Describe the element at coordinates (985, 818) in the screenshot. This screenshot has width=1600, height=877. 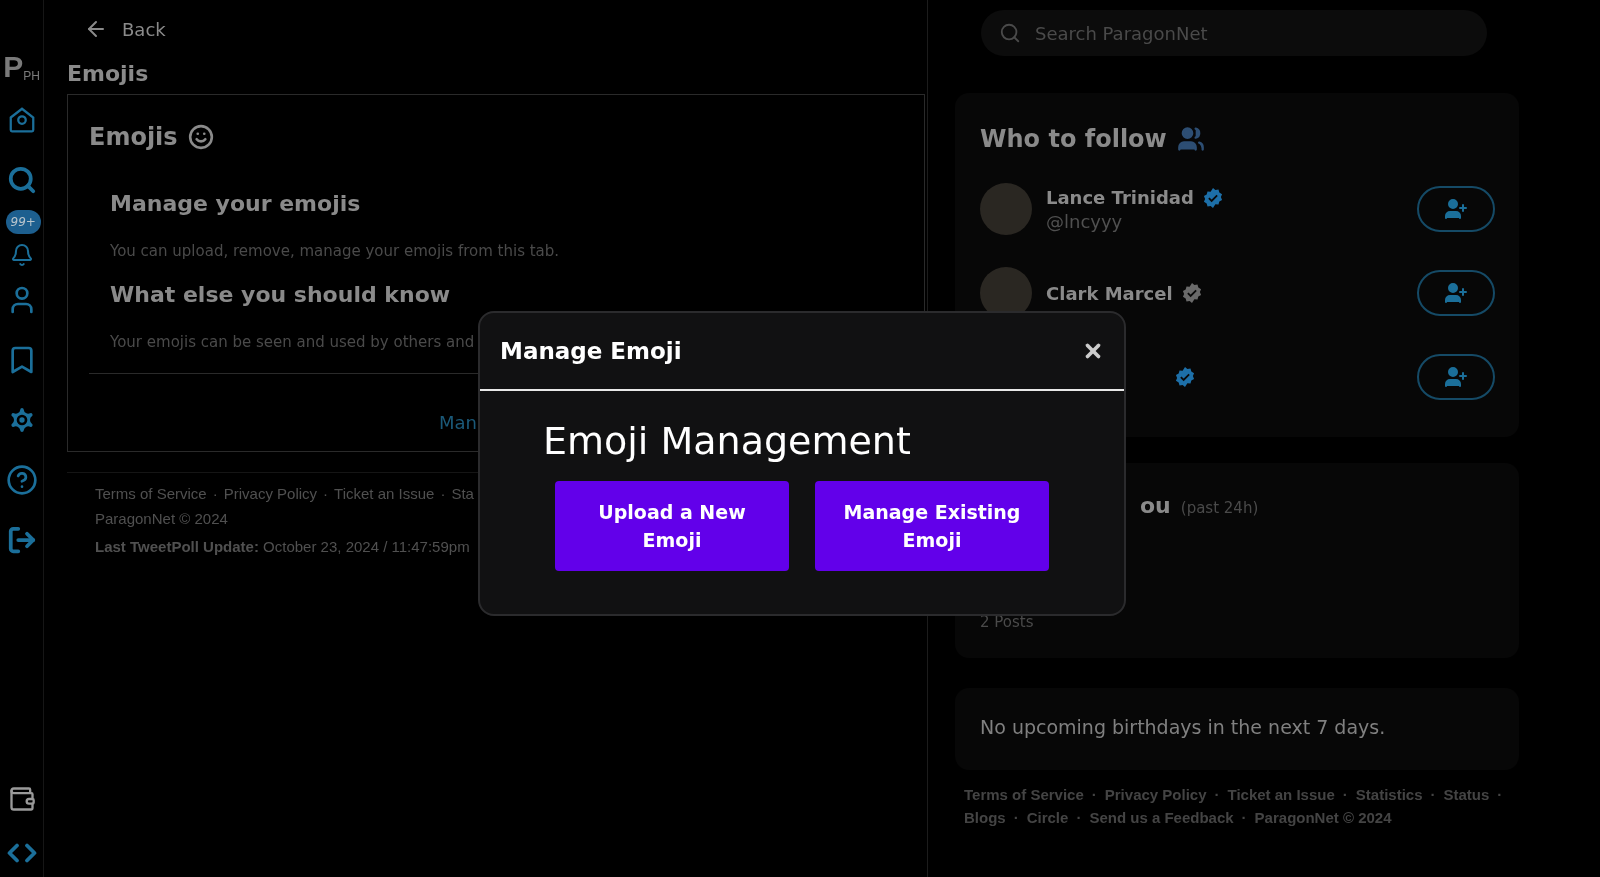
I see `footer-link: Blogs` at that location.